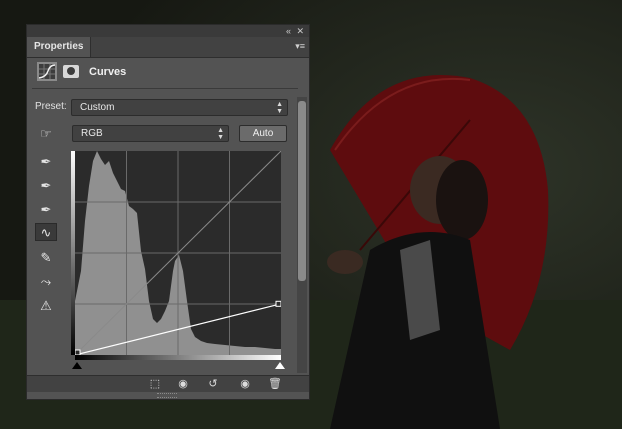 This screenshot has width=622, height=429. I want to click on header-divider, so click(165, 88).